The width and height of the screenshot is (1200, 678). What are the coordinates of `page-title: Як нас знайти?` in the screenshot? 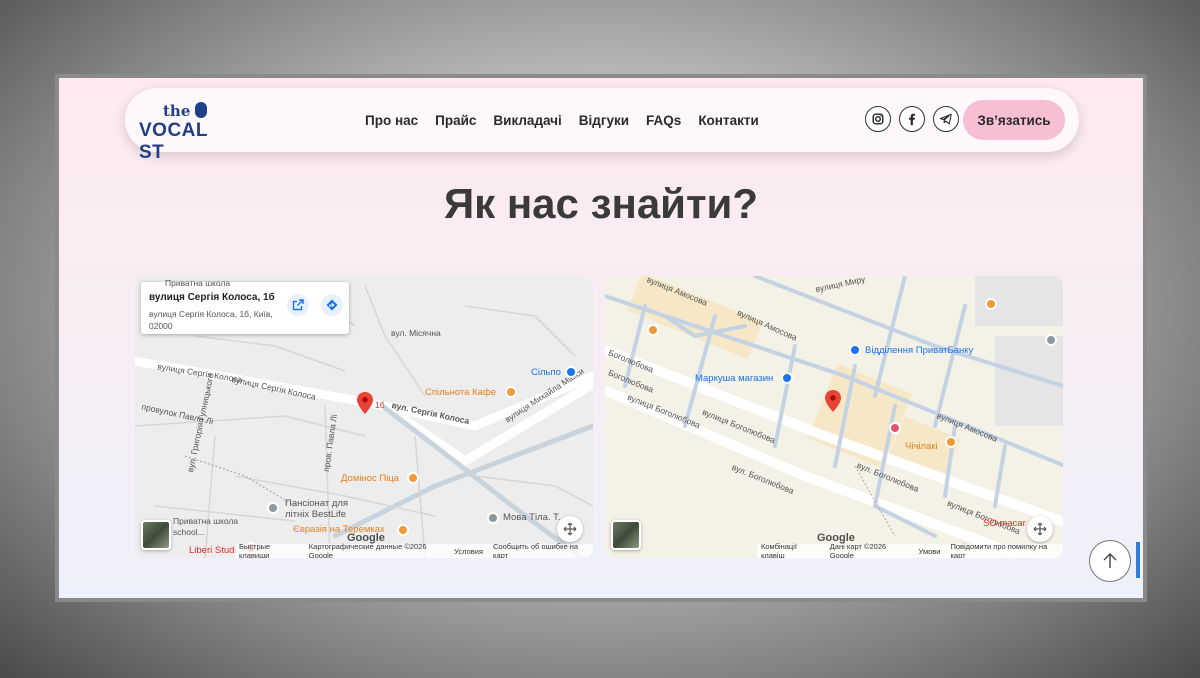 It's located at (601, 203).